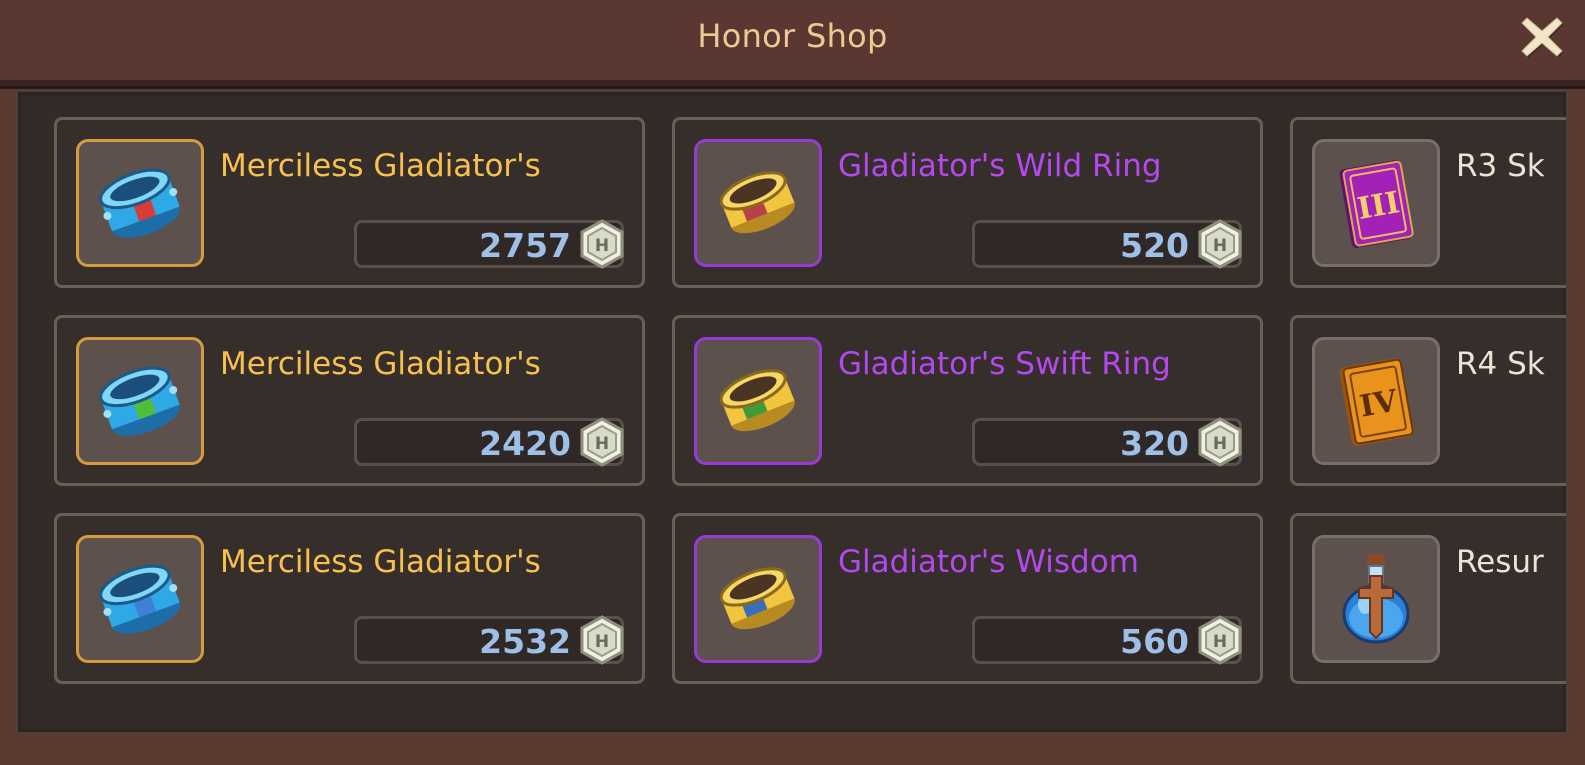 The height and width of the screenshot is (765, 1585). I want to click on shop-item-card: III R3 Sk, so click(1428, 202).